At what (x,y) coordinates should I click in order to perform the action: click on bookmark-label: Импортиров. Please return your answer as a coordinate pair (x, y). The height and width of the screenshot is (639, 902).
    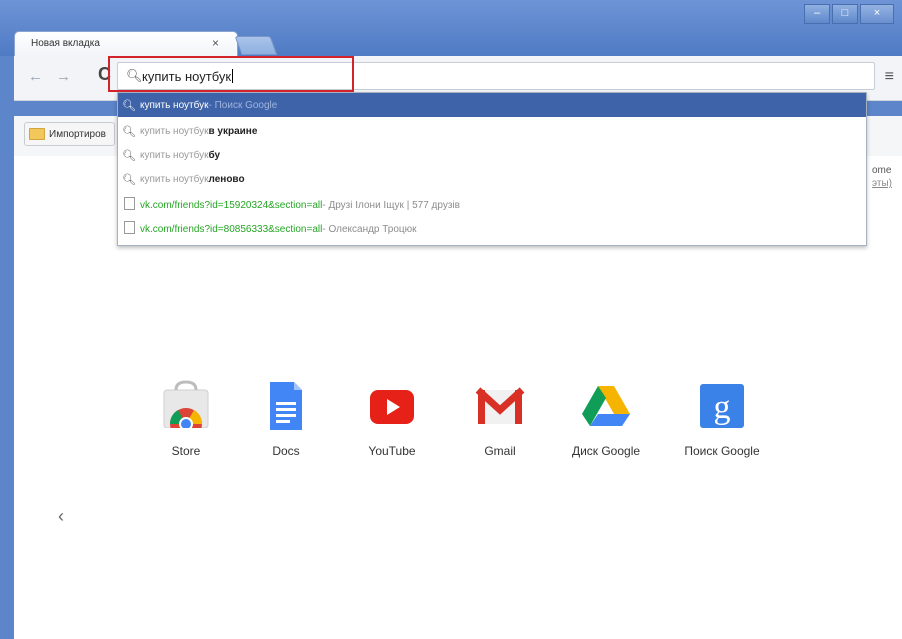
    Looking at the image, I should click on (77, 134).